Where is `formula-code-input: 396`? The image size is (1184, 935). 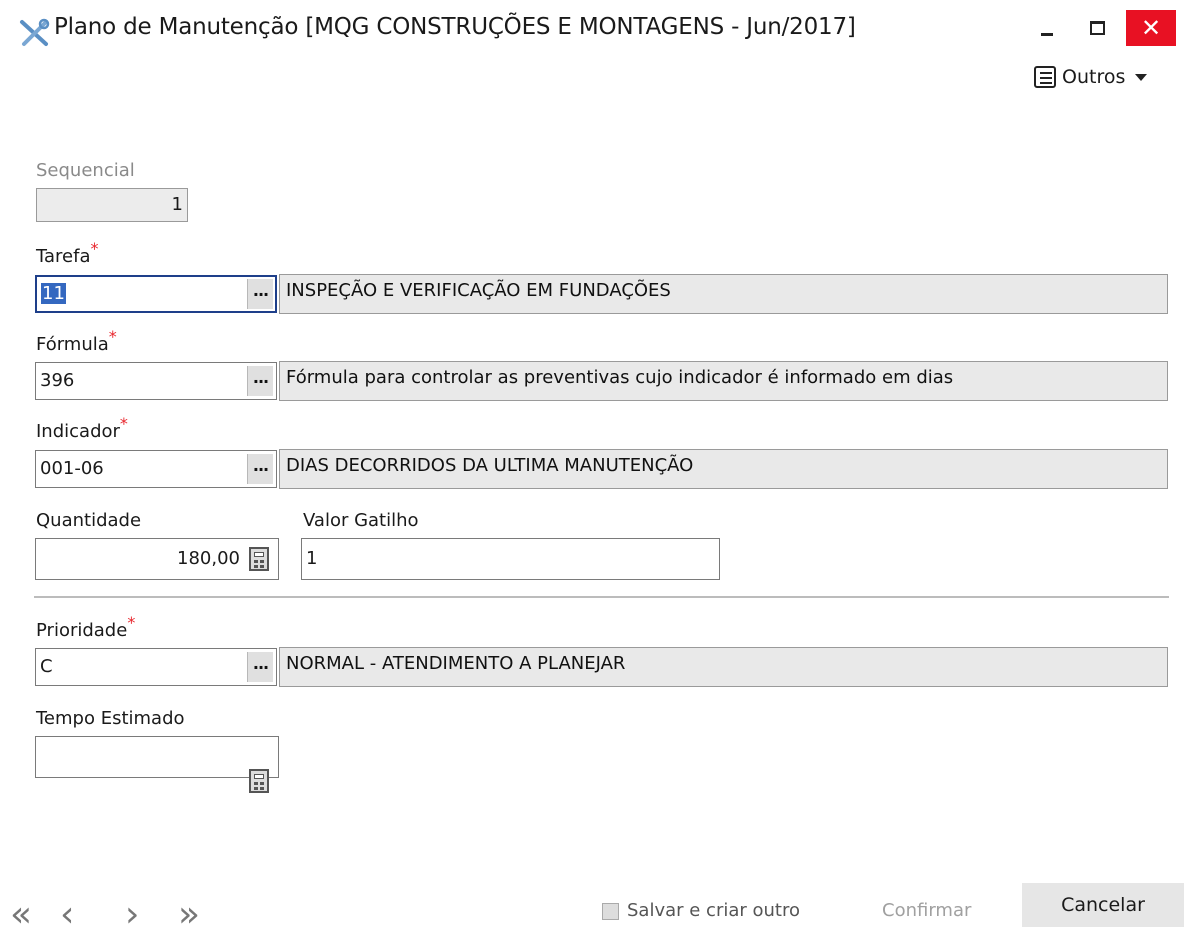 formula-code-input: 396 is located at coordinates (156, 381).